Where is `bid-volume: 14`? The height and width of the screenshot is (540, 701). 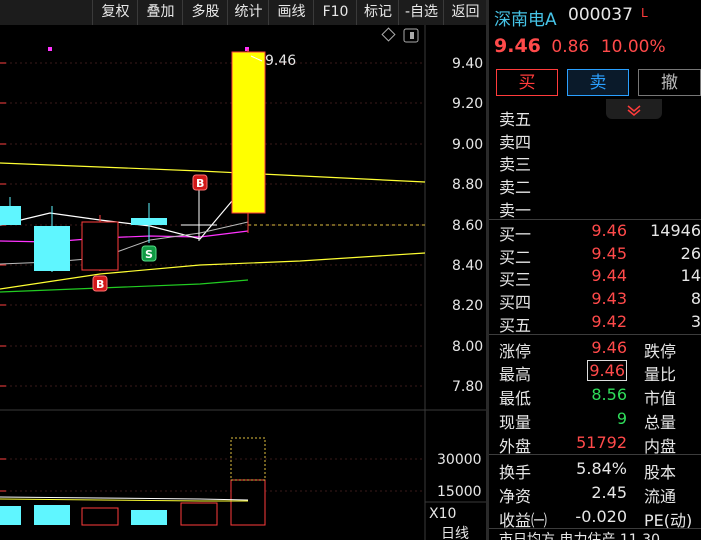
bid-volume: 14 is located at coordinates (690, 275).